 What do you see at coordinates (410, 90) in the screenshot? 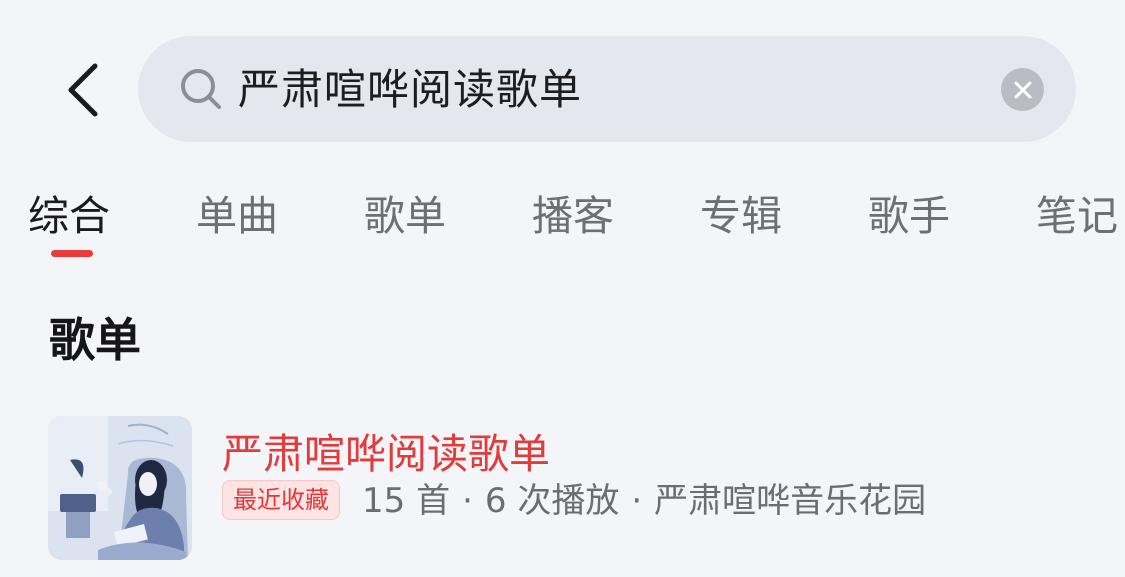
I see `search-input: 严肃喧哗阅读歌单` at bounding box center [410, 90].